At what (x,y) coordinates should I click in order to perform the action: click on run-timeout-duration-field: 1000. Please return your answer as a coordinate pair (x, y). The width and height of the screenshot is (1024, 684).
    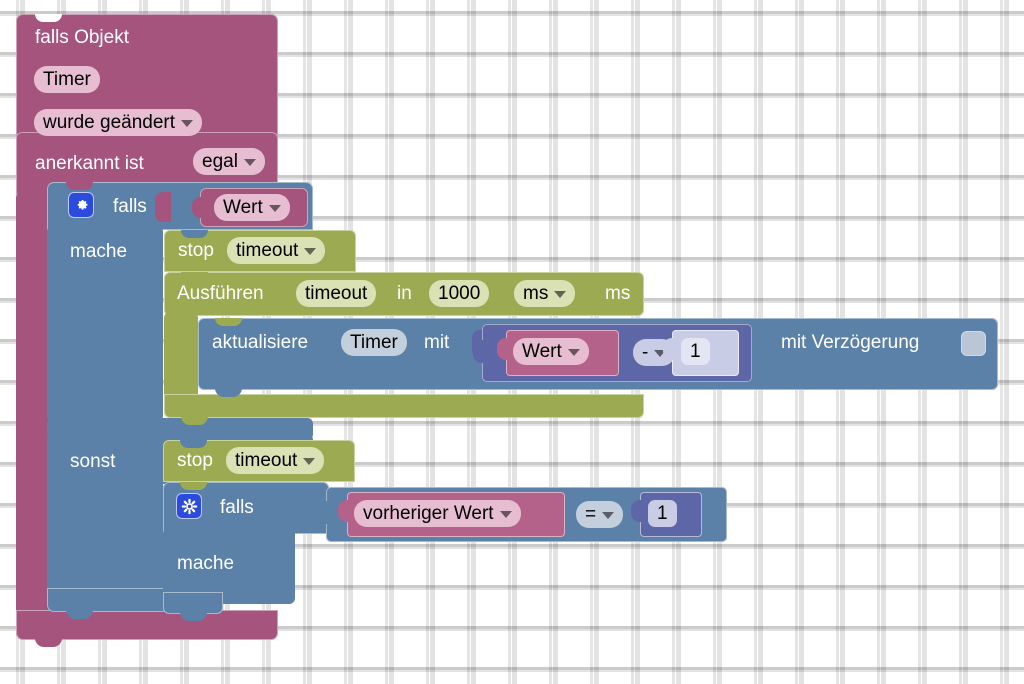
    Looking at the image, I should click on (459, 293).